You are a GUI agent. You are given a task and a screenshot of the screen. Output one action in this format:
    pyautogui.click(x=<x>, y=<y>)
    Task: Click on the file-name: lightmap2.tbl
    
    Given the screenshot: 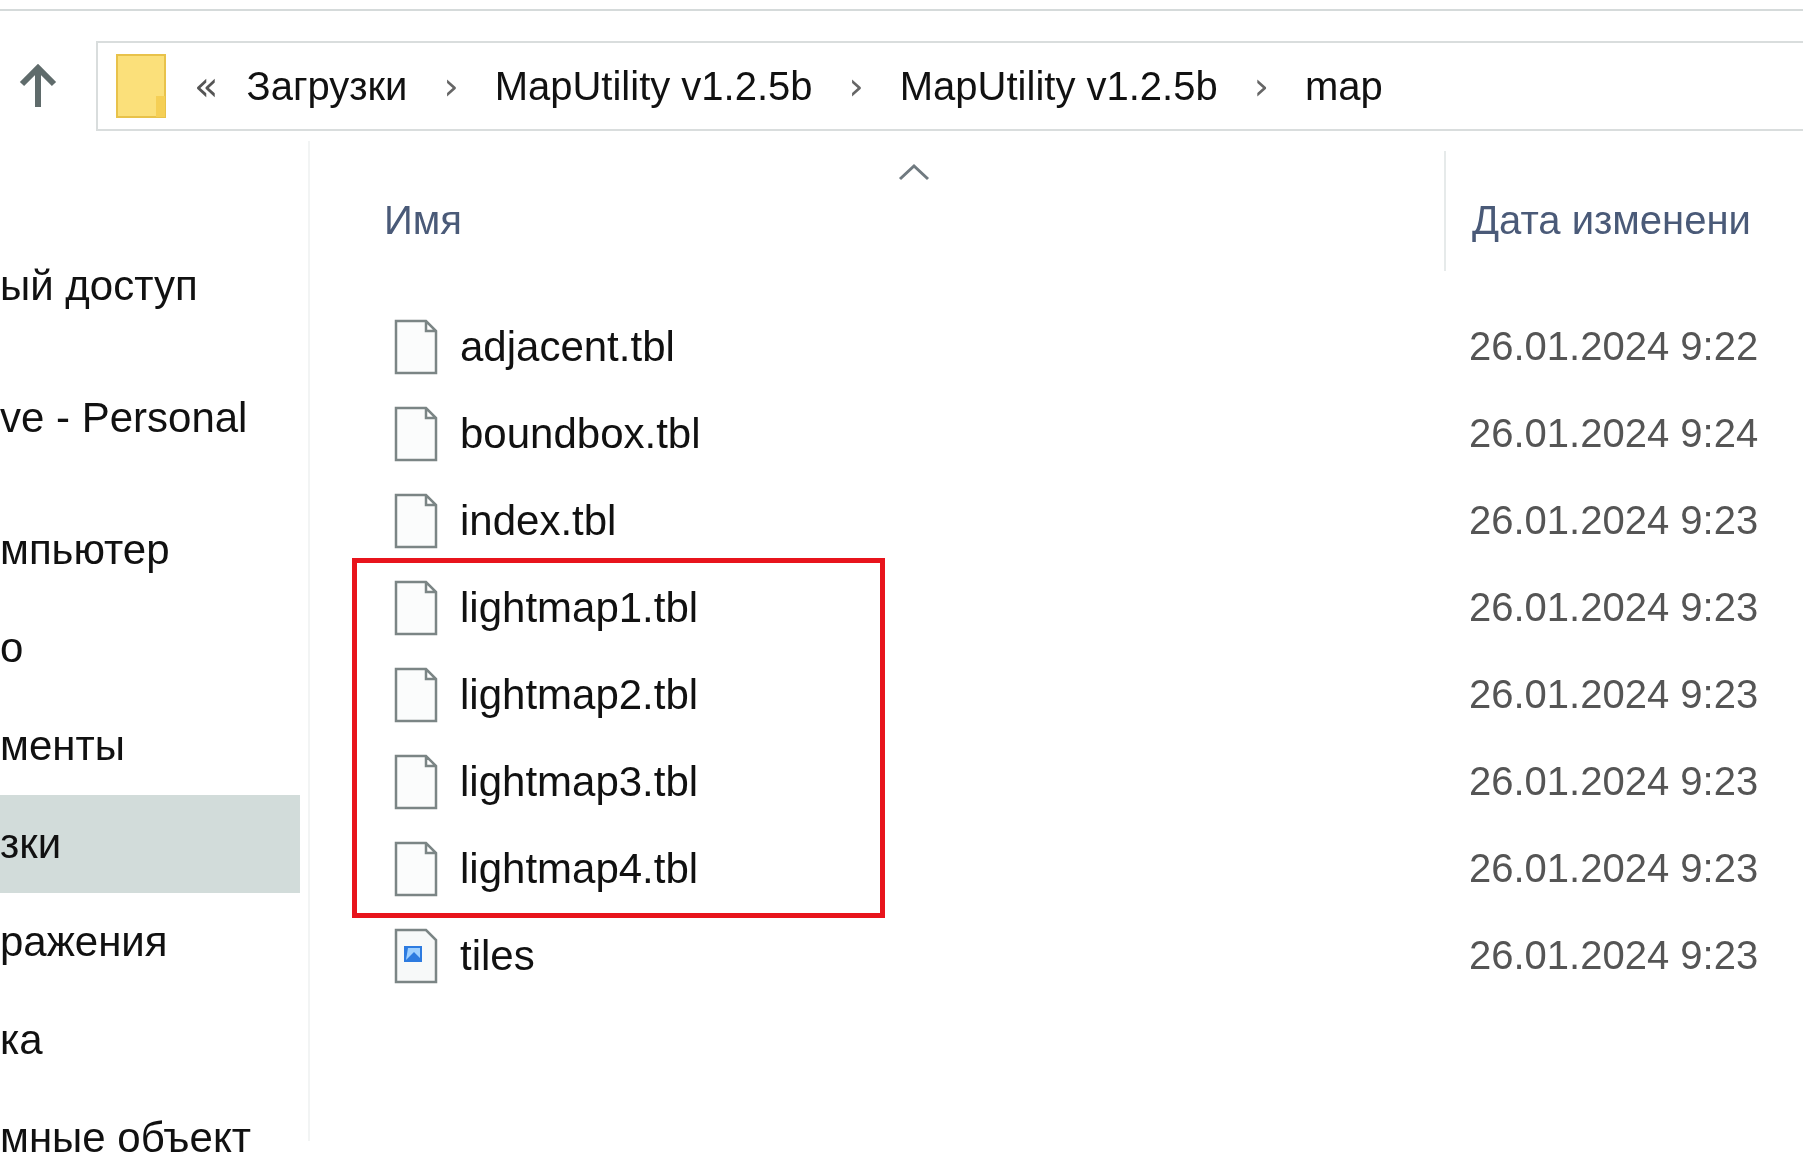 What is the action you would take?
    pyautogui.click(x=579, y=694)
    